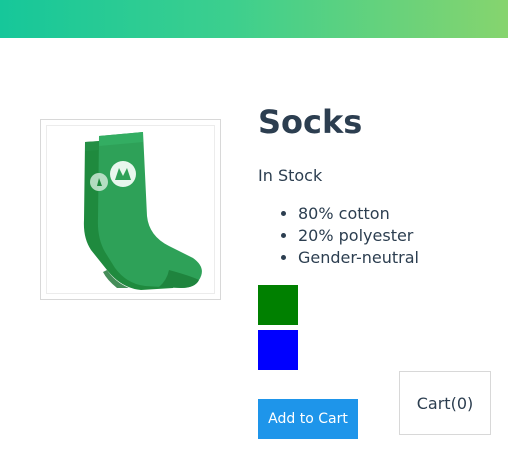  I want to click on detail-item: Gender-neutral, so click(358, 258).